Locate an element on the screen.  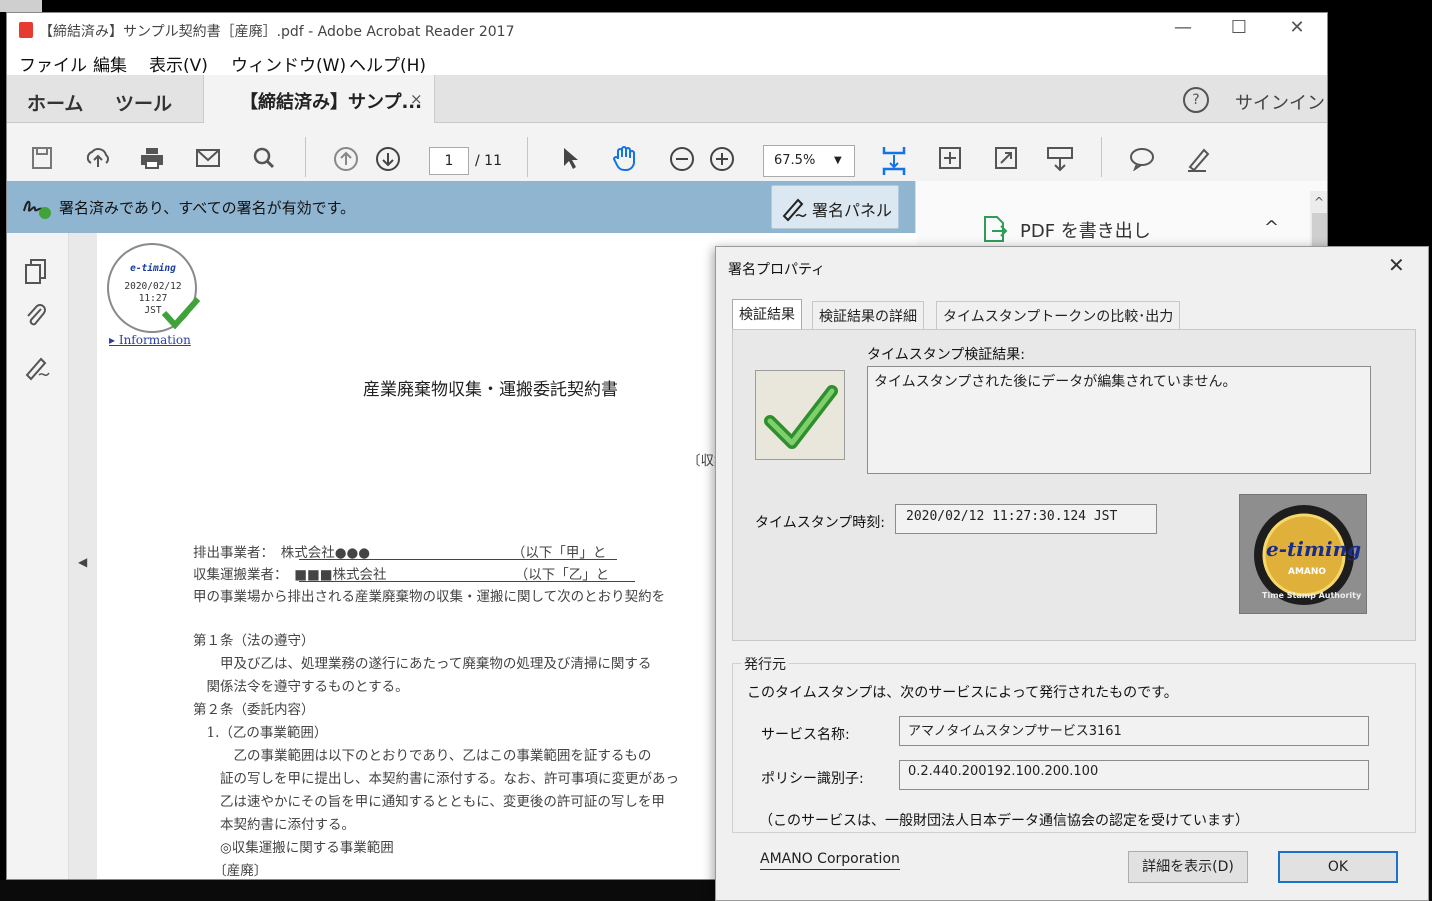
hand-tool-icon is located at coordinates (624, 161).